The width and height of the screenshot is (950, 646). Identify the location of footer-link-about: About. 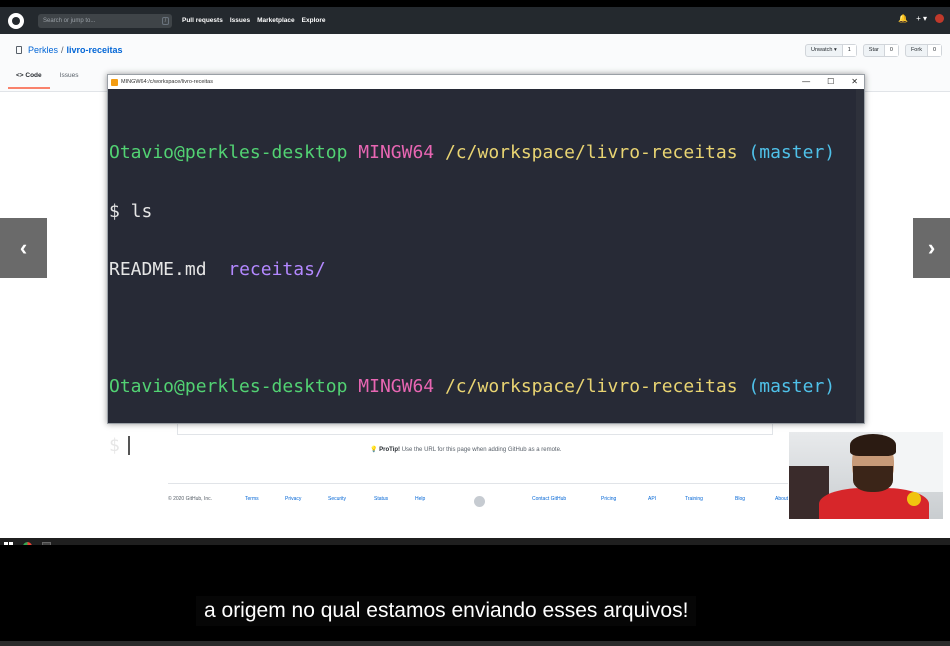
(781, 499).